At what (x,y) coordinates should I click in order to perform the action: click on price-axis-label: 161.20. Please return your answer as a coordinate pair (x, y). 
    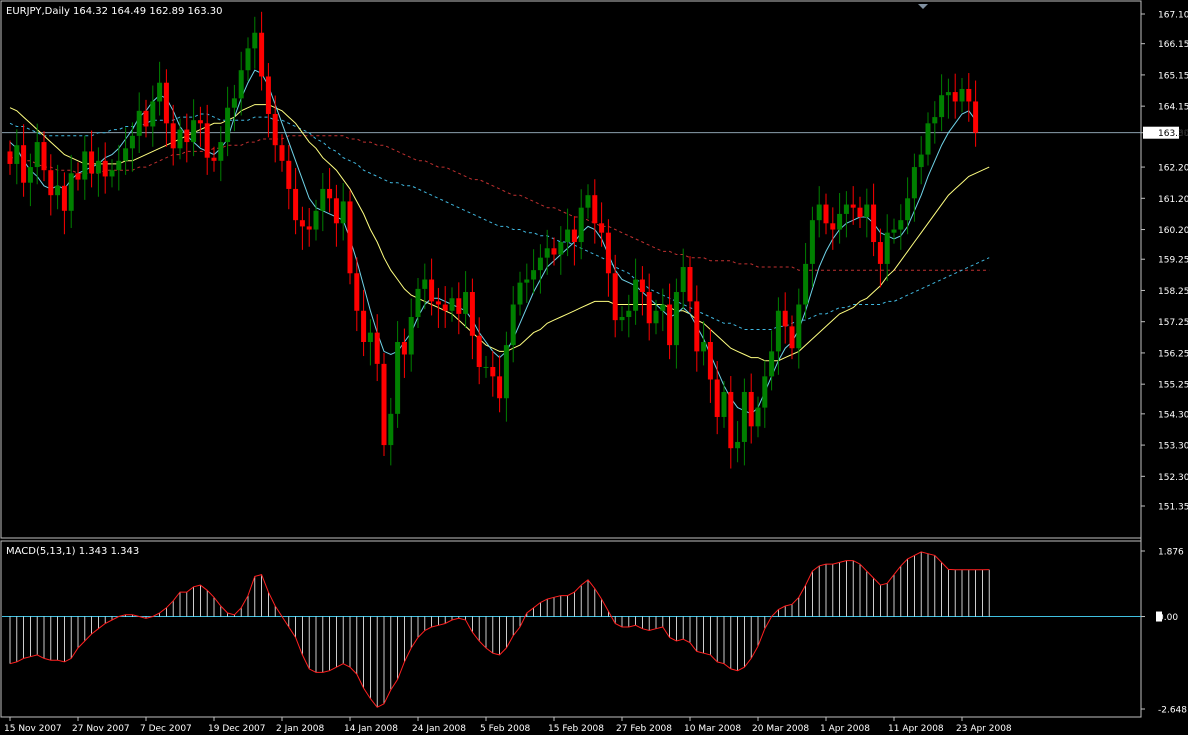
    Looking at the image, I should click on (1173, 200).